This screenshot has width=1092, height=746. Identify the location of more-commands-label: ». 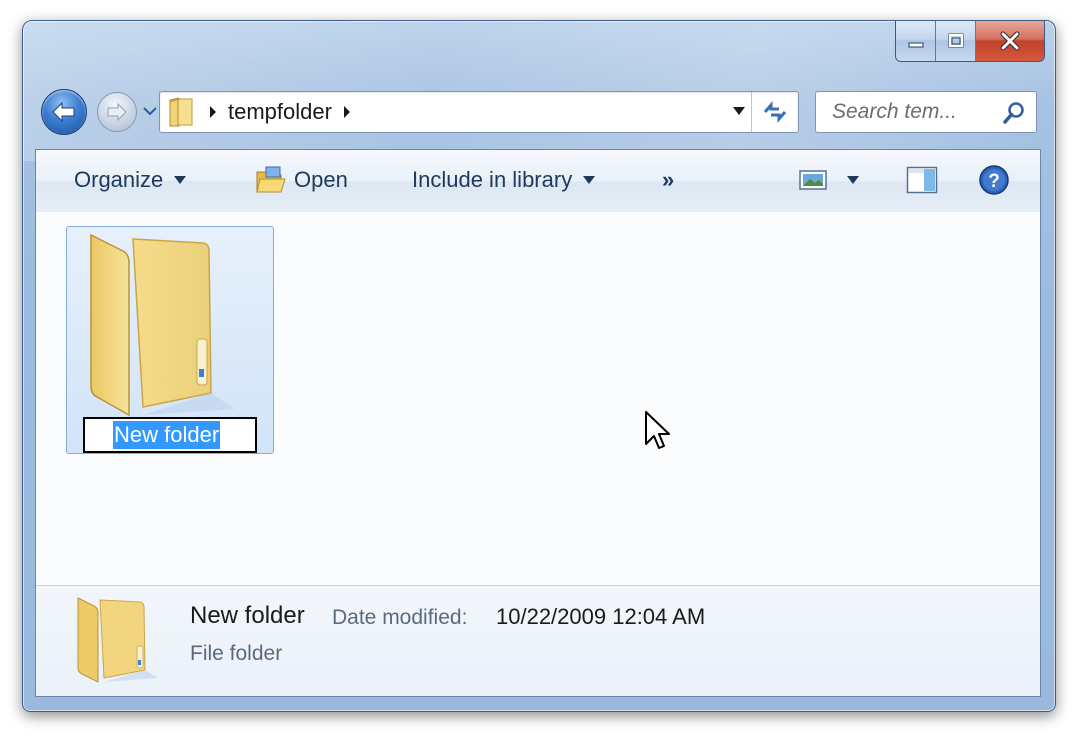
(668, 179).